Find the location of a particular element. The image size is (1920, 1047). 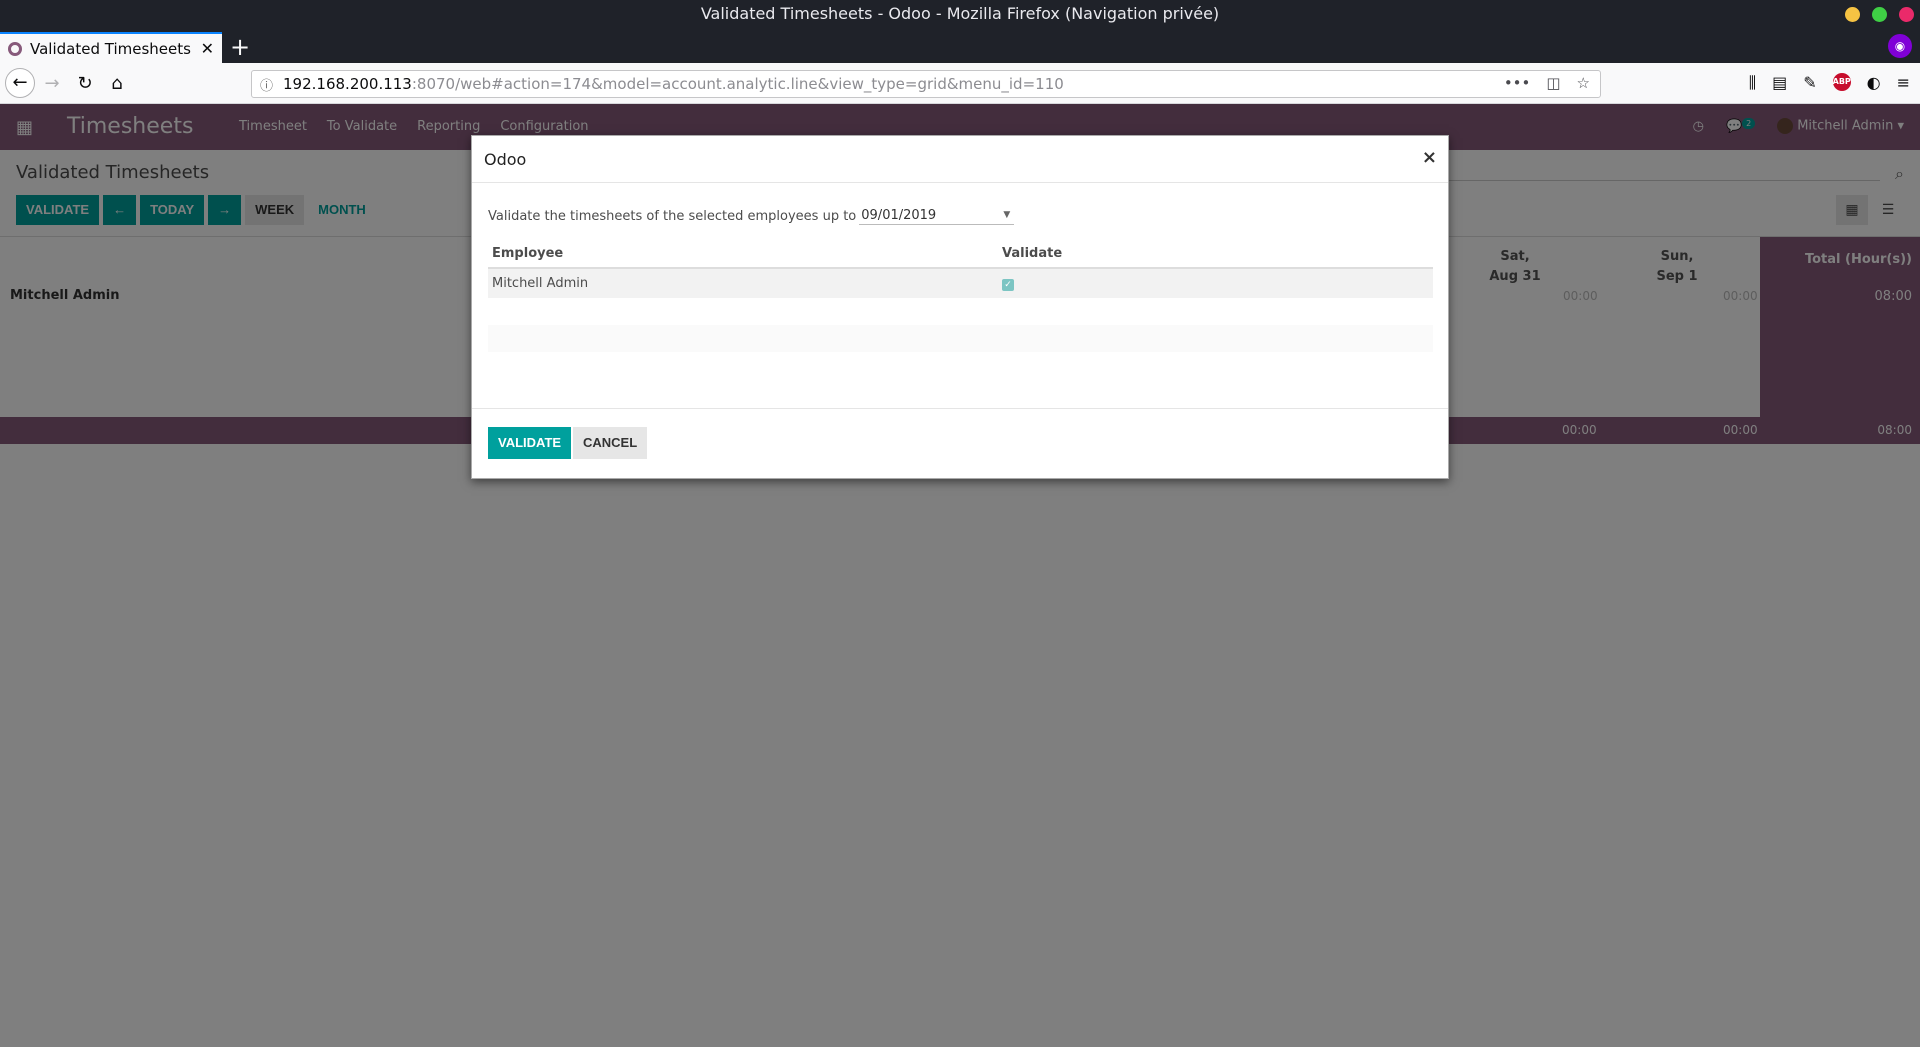

tab-close-icon: ✕ is located at coordinates (207, 48).